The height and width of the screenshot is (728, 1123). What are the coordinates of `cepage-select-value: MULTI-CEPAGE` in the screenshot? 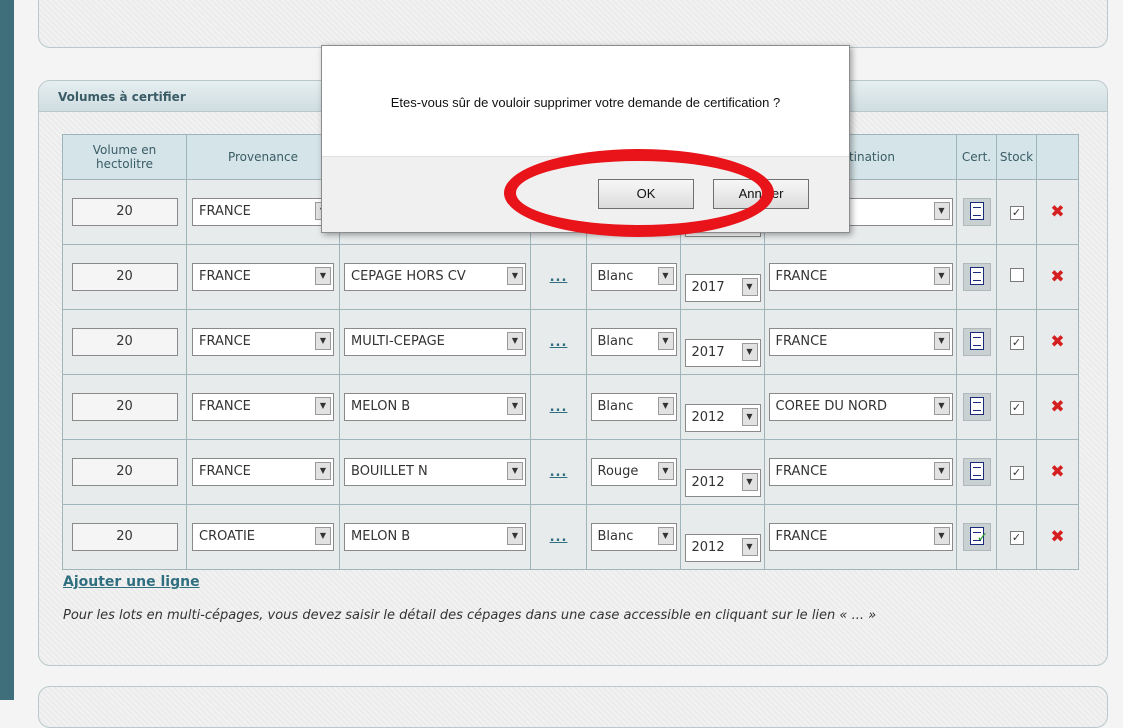 It's located at (398, 341).